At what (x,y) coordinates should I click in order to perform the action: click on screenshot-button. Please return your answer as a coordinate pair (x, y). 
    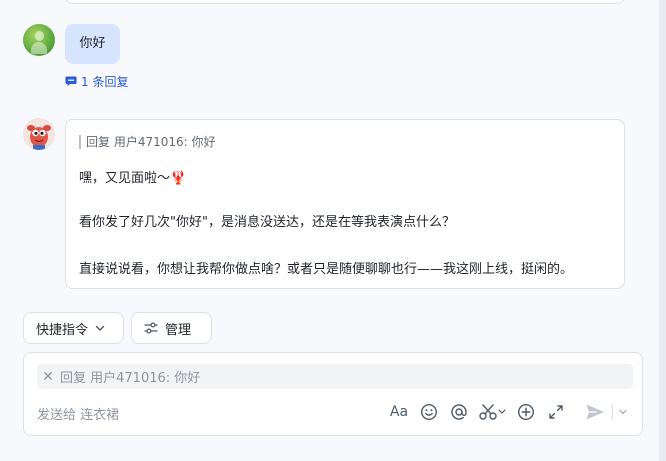
    Looking at the image, I should click on (493, 412).